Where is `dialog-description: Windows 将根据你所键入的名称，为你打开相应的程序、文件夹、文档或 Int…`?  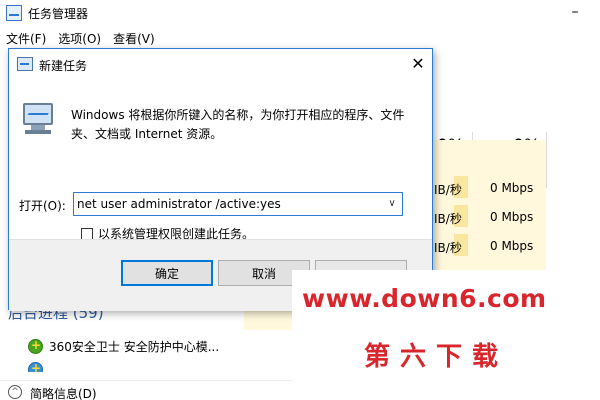
dialog-description: Windows 将根据你所键入的名称，为你打开相应的程序、文件夹、文档或 Int… is located at coordinates (238, 124).